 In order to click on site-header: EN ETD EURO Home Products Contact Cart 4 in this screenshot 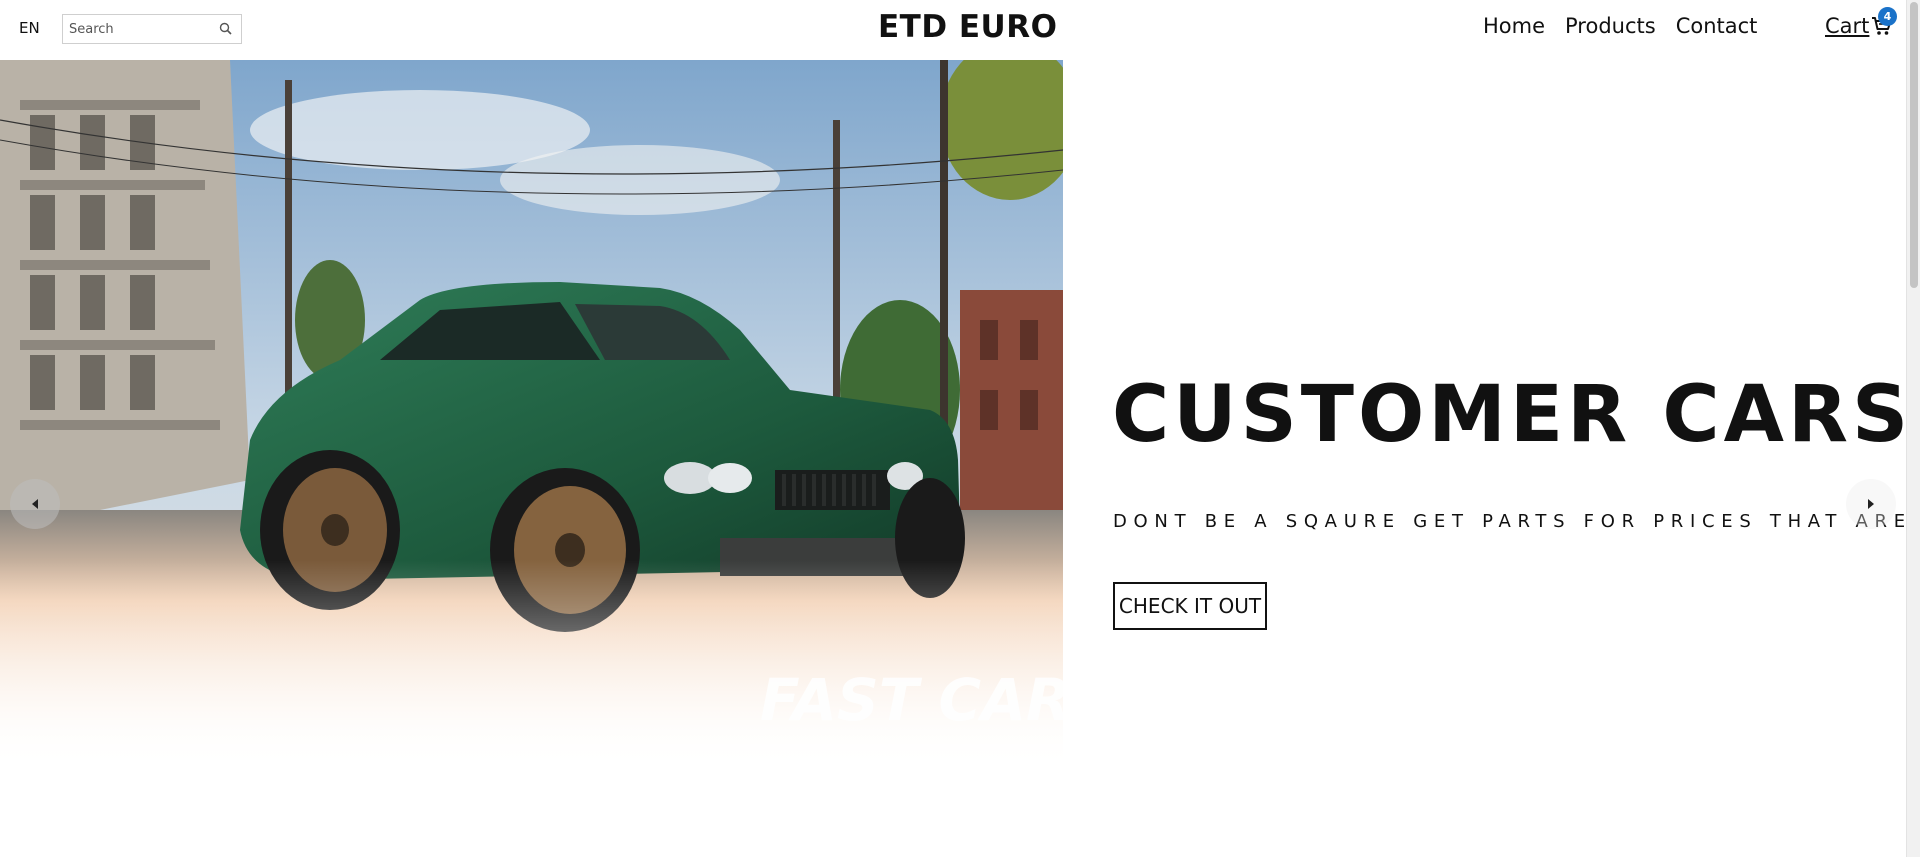, I will do `click(953, 30)`.